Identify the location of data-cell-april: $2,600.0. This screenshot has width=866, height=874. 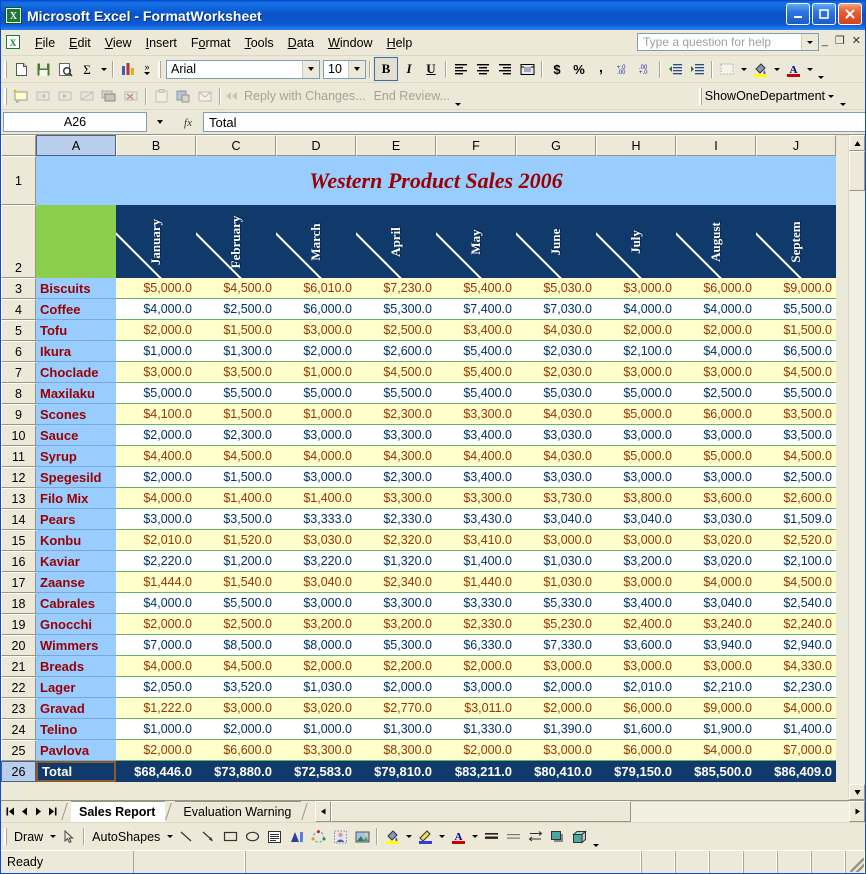
(396, 351).